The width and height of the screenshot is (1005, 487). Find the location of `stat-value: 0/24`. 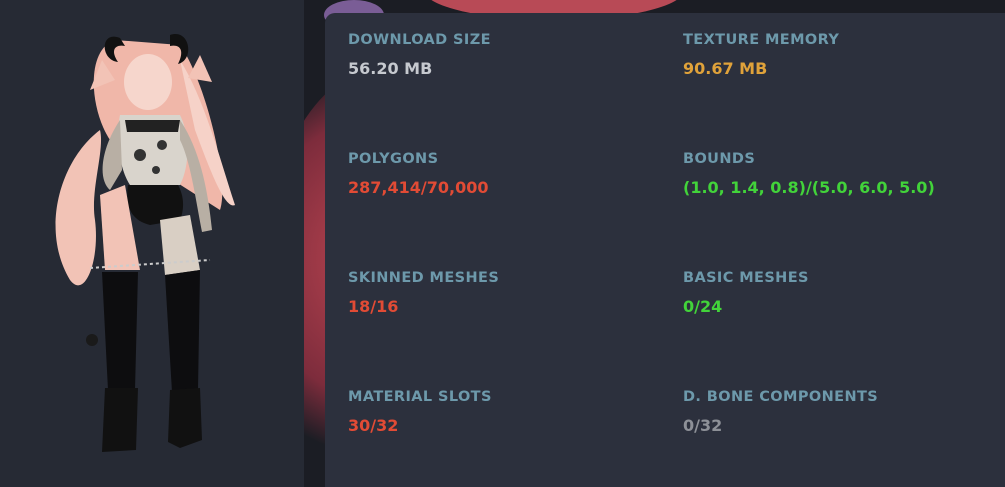

stat-value: 0/24 is located at coordinates (703, 306).